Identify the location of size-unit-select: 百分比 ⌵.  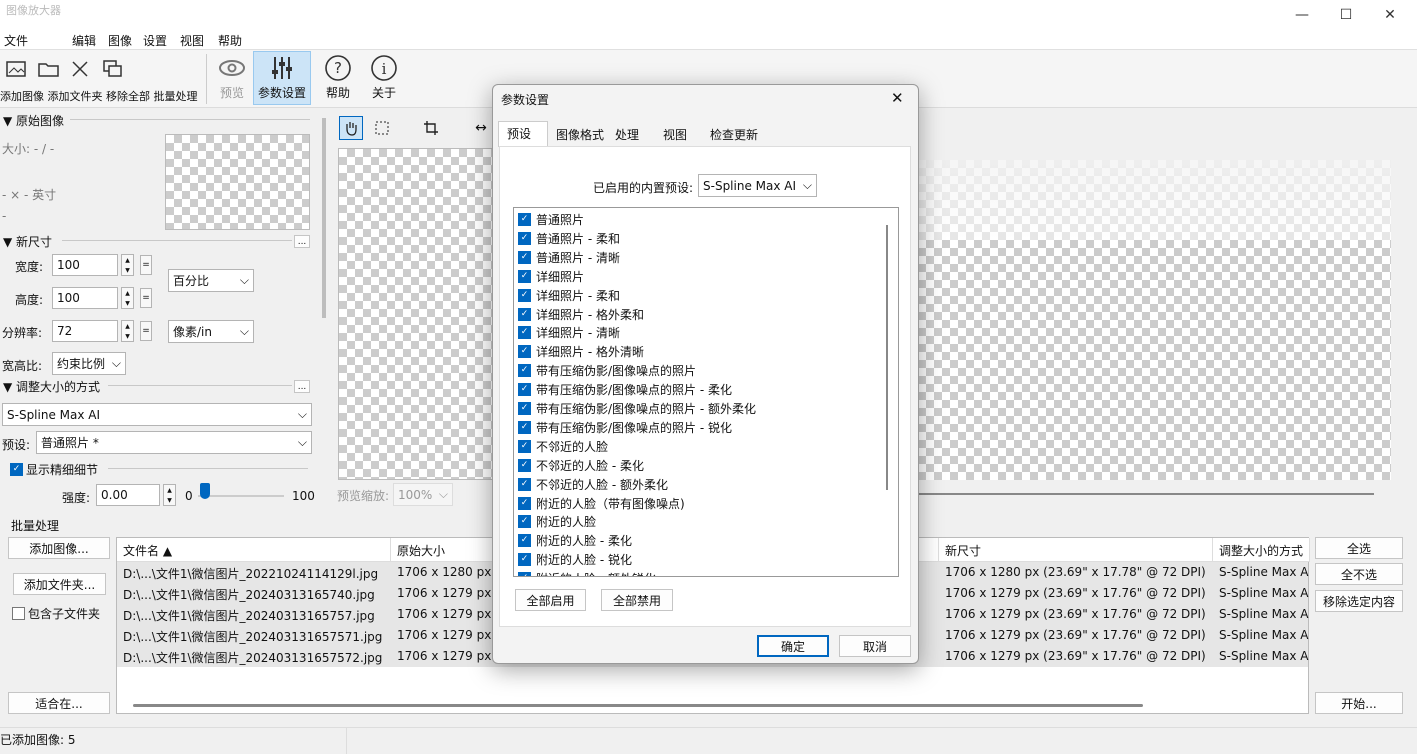
(211, 280).